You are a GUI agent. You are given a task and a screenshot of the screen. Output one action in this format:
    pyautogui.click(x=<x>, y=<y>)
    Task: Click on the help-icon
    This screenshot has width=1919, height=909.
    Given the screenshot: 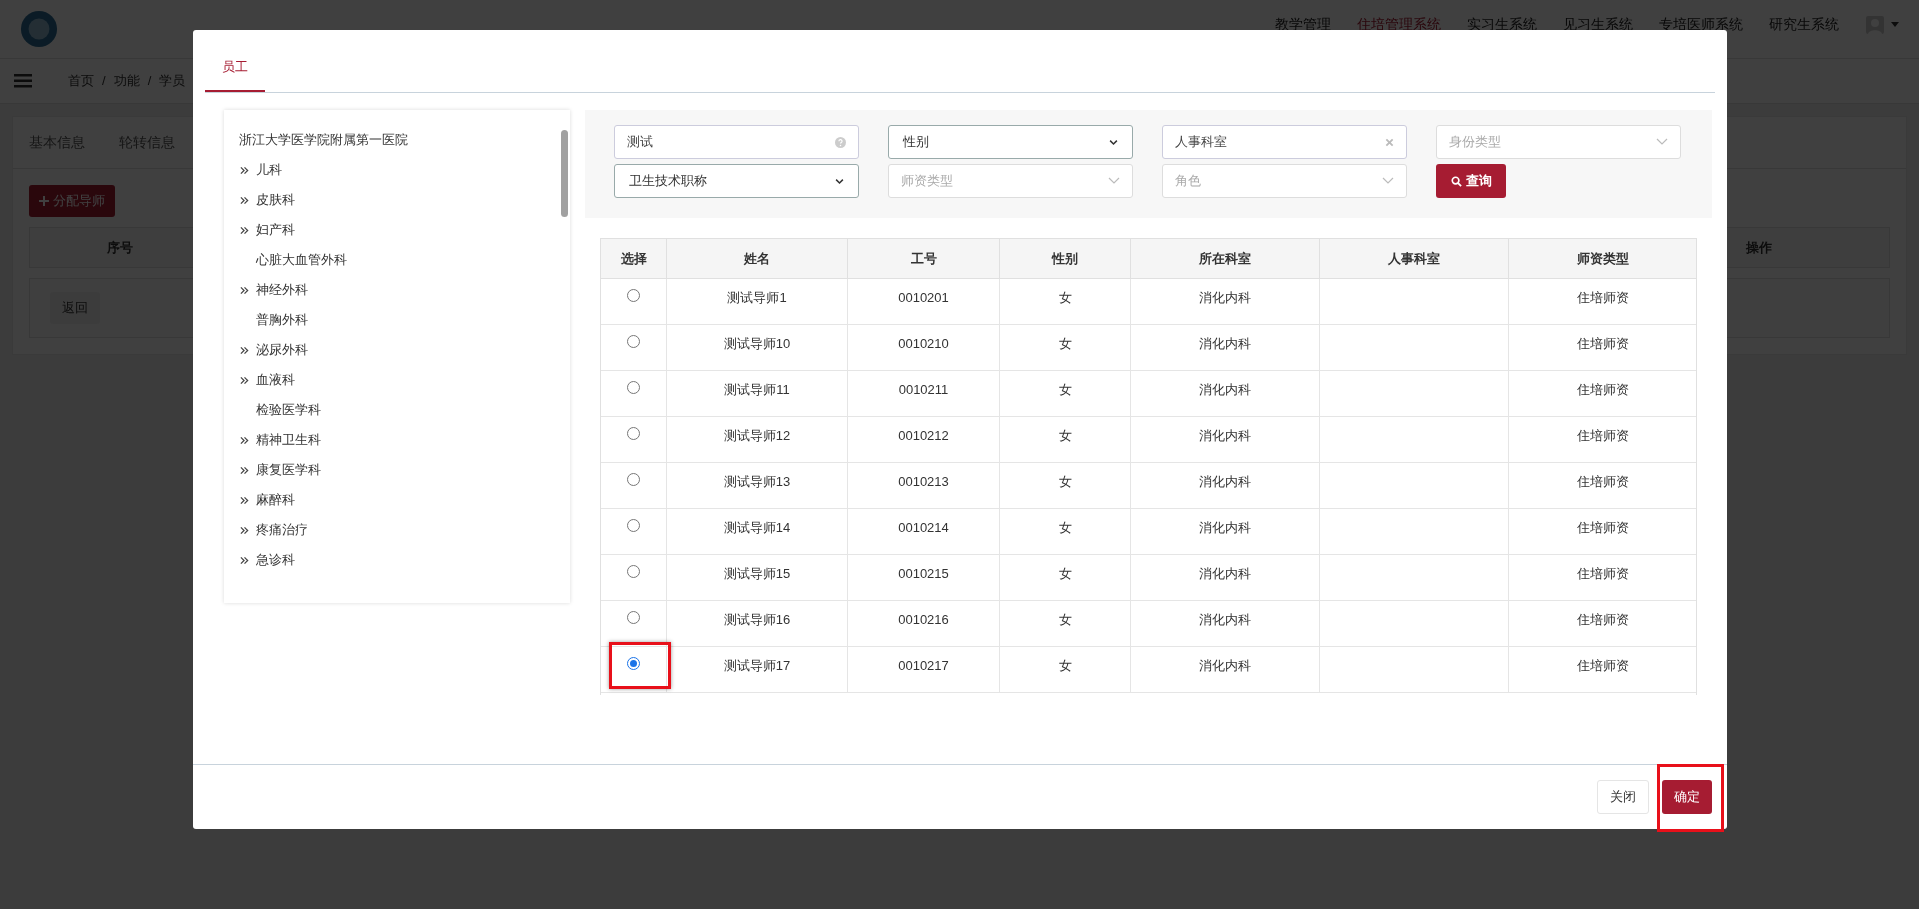 What is the action you would take?
    pyautogui.click(x=840, y=142)
    